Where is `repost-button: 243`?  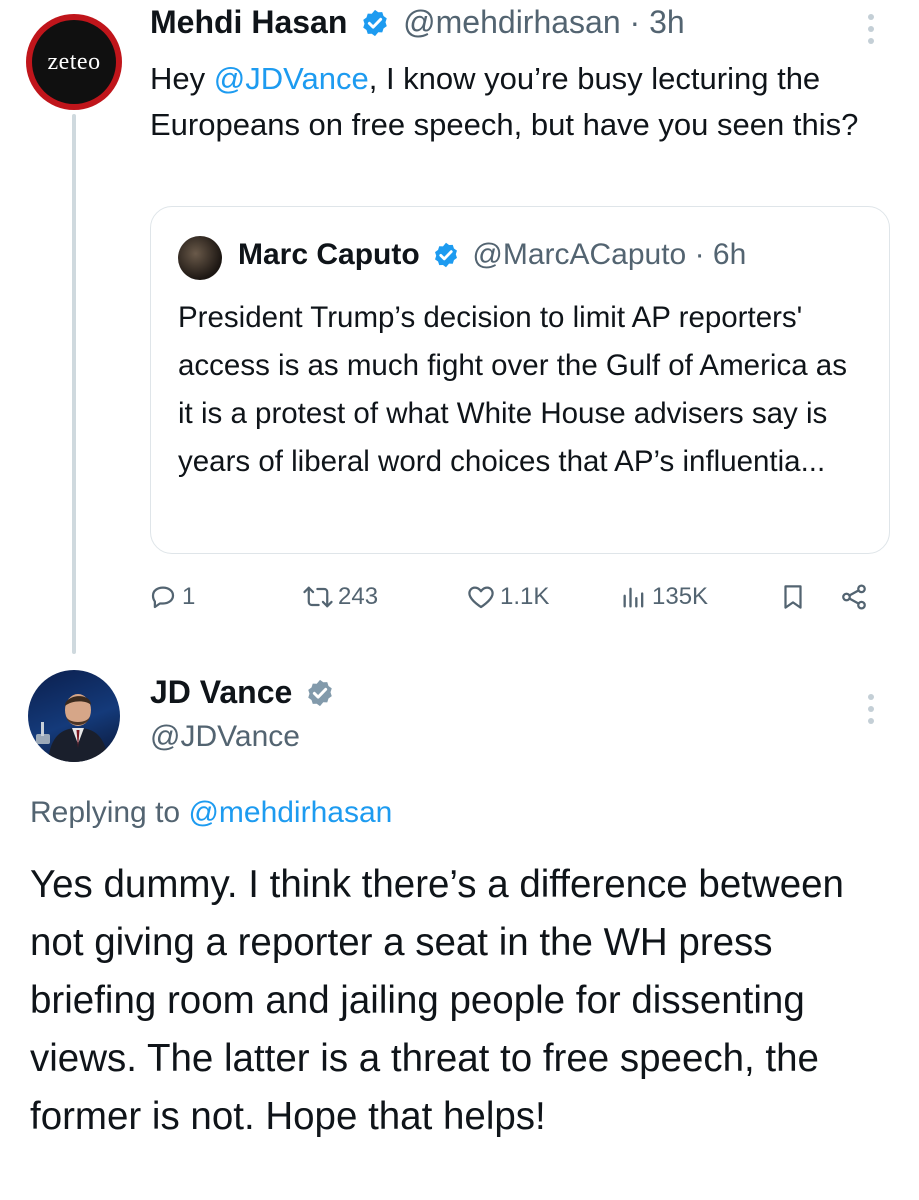
repost-button: 243 is located at coordinates (340, 597).